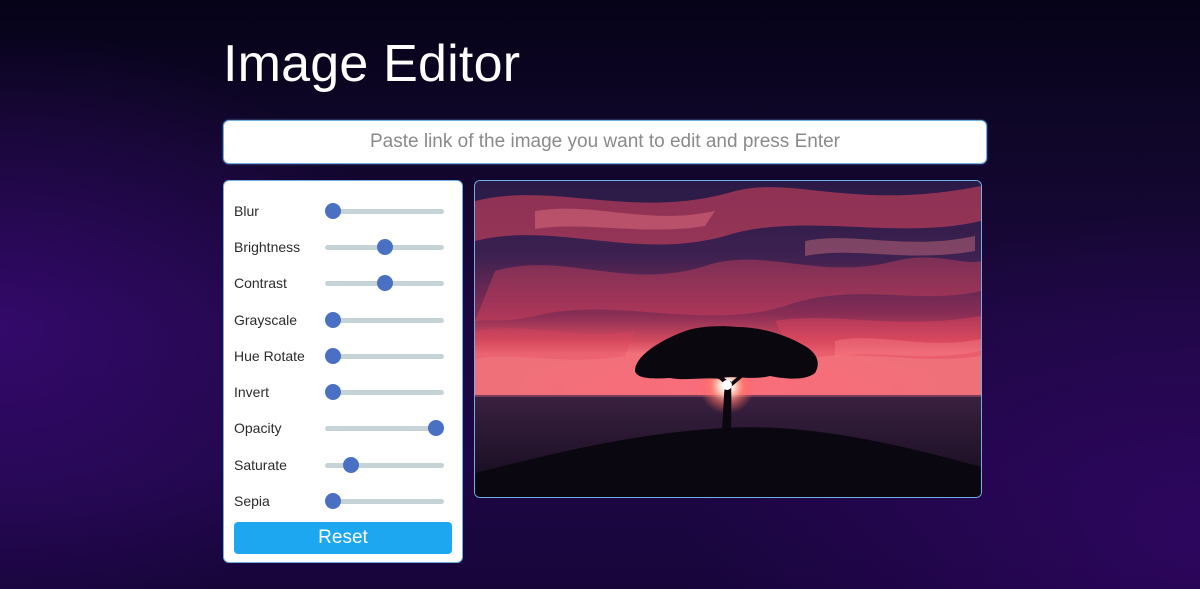 This screenshot has width=1200, height=589. What do you see at coordinates (246, 211) in the screenshot?
I see `filter-label: Blur` at bounding box center [246, 211].